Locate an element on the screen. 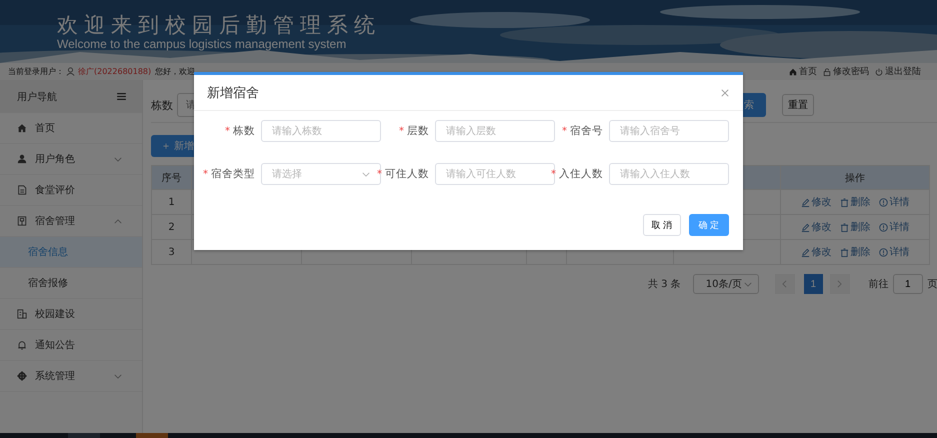 This screenshot has height=438, width=937. goto-label: 前往 is located at coordinates (878, 284).